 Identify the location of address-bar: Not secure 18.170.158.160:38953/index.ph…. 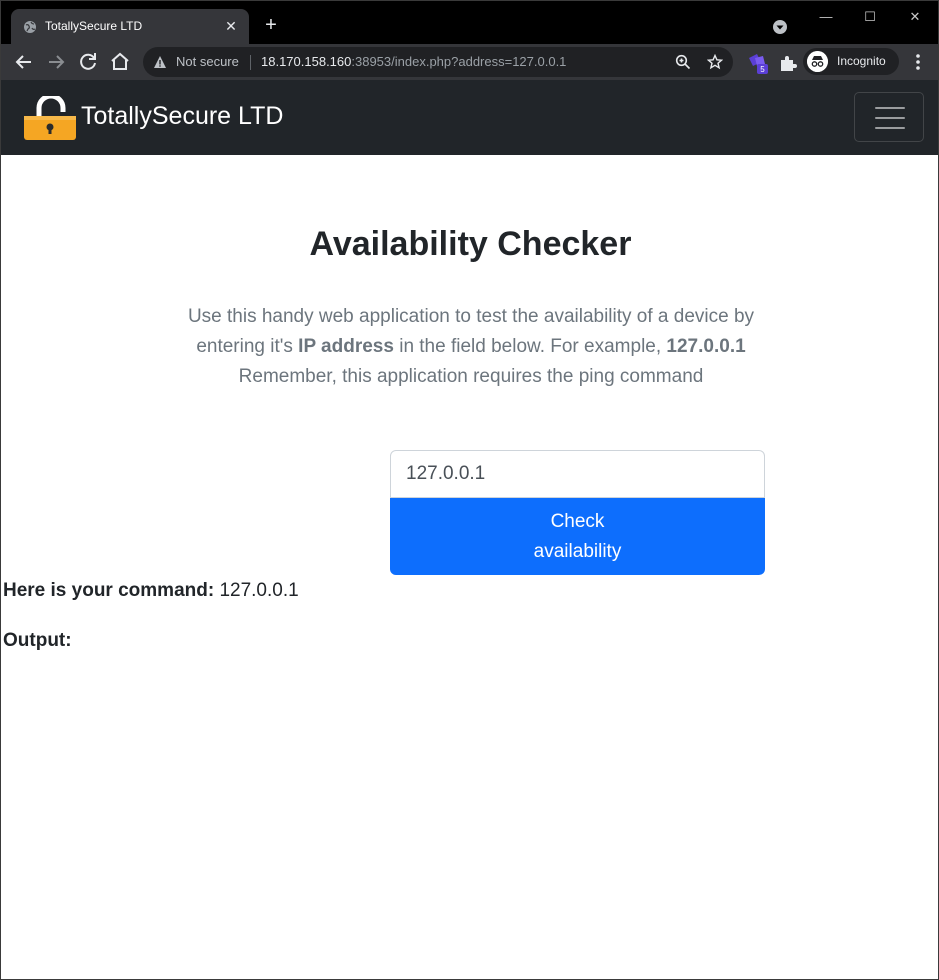
(438, 62).